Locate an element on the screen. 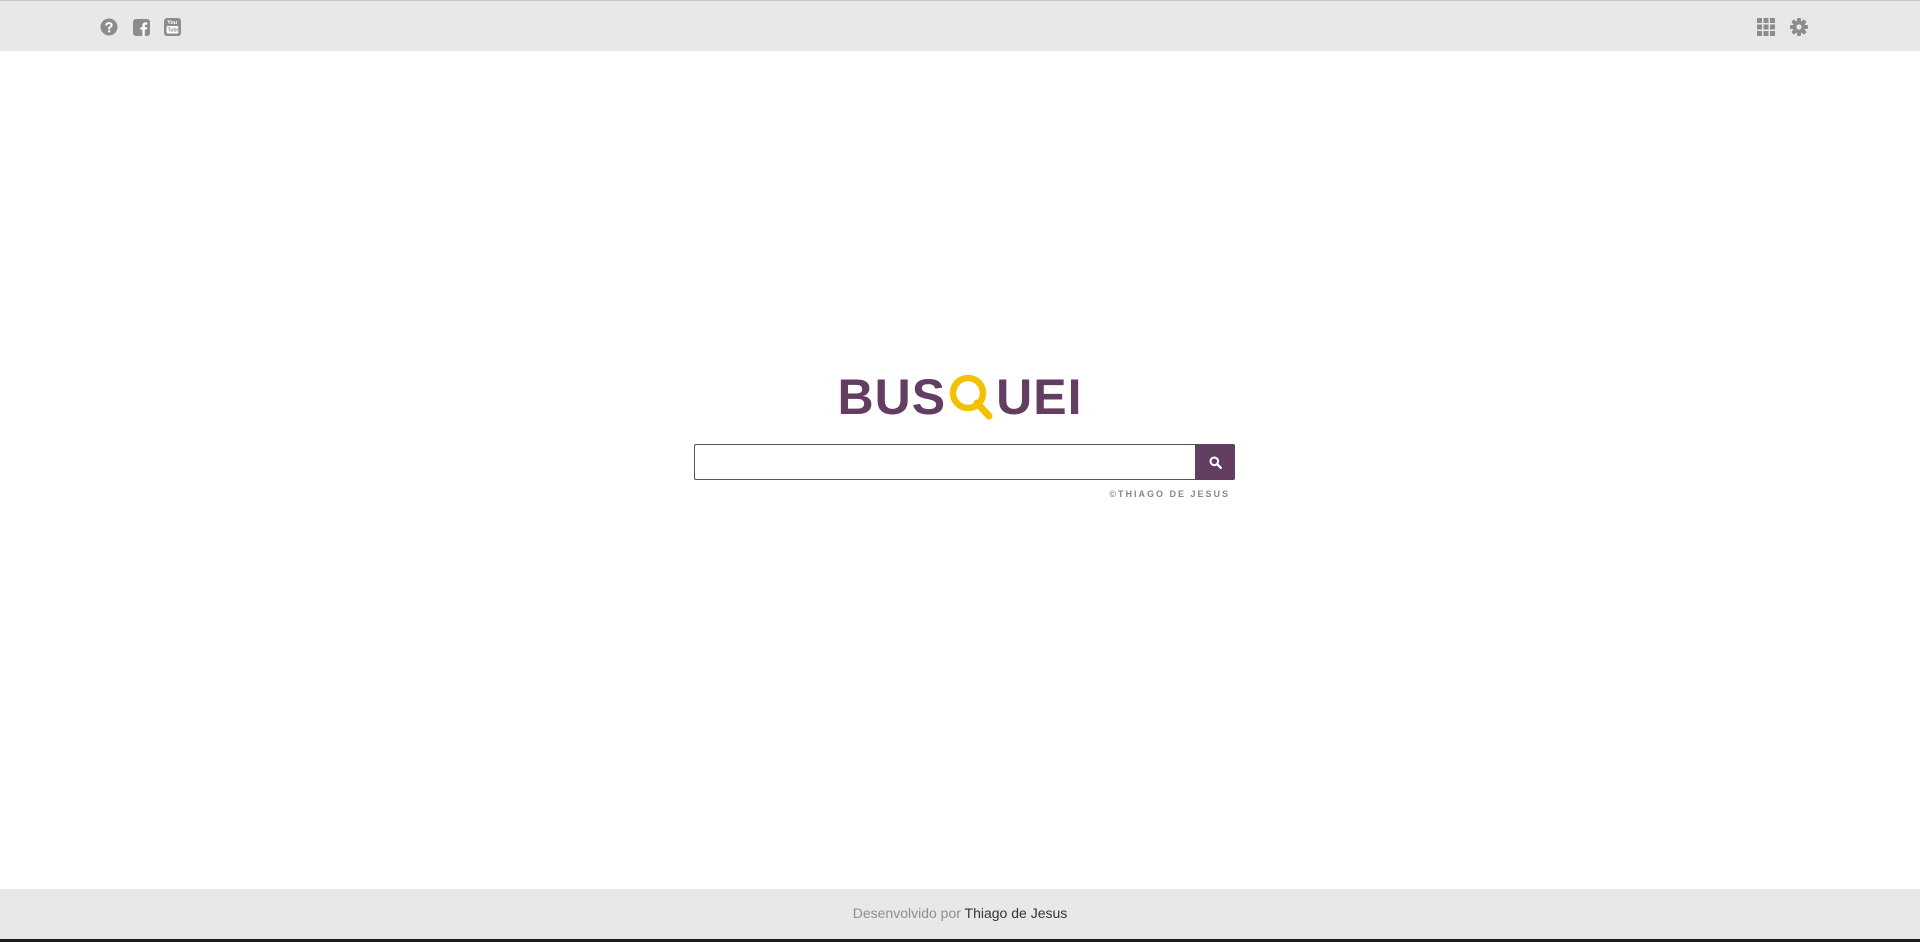 The width and height of the screenshot is (1920, 942). magnifier-q-icon is located at coordinates (971, 397).